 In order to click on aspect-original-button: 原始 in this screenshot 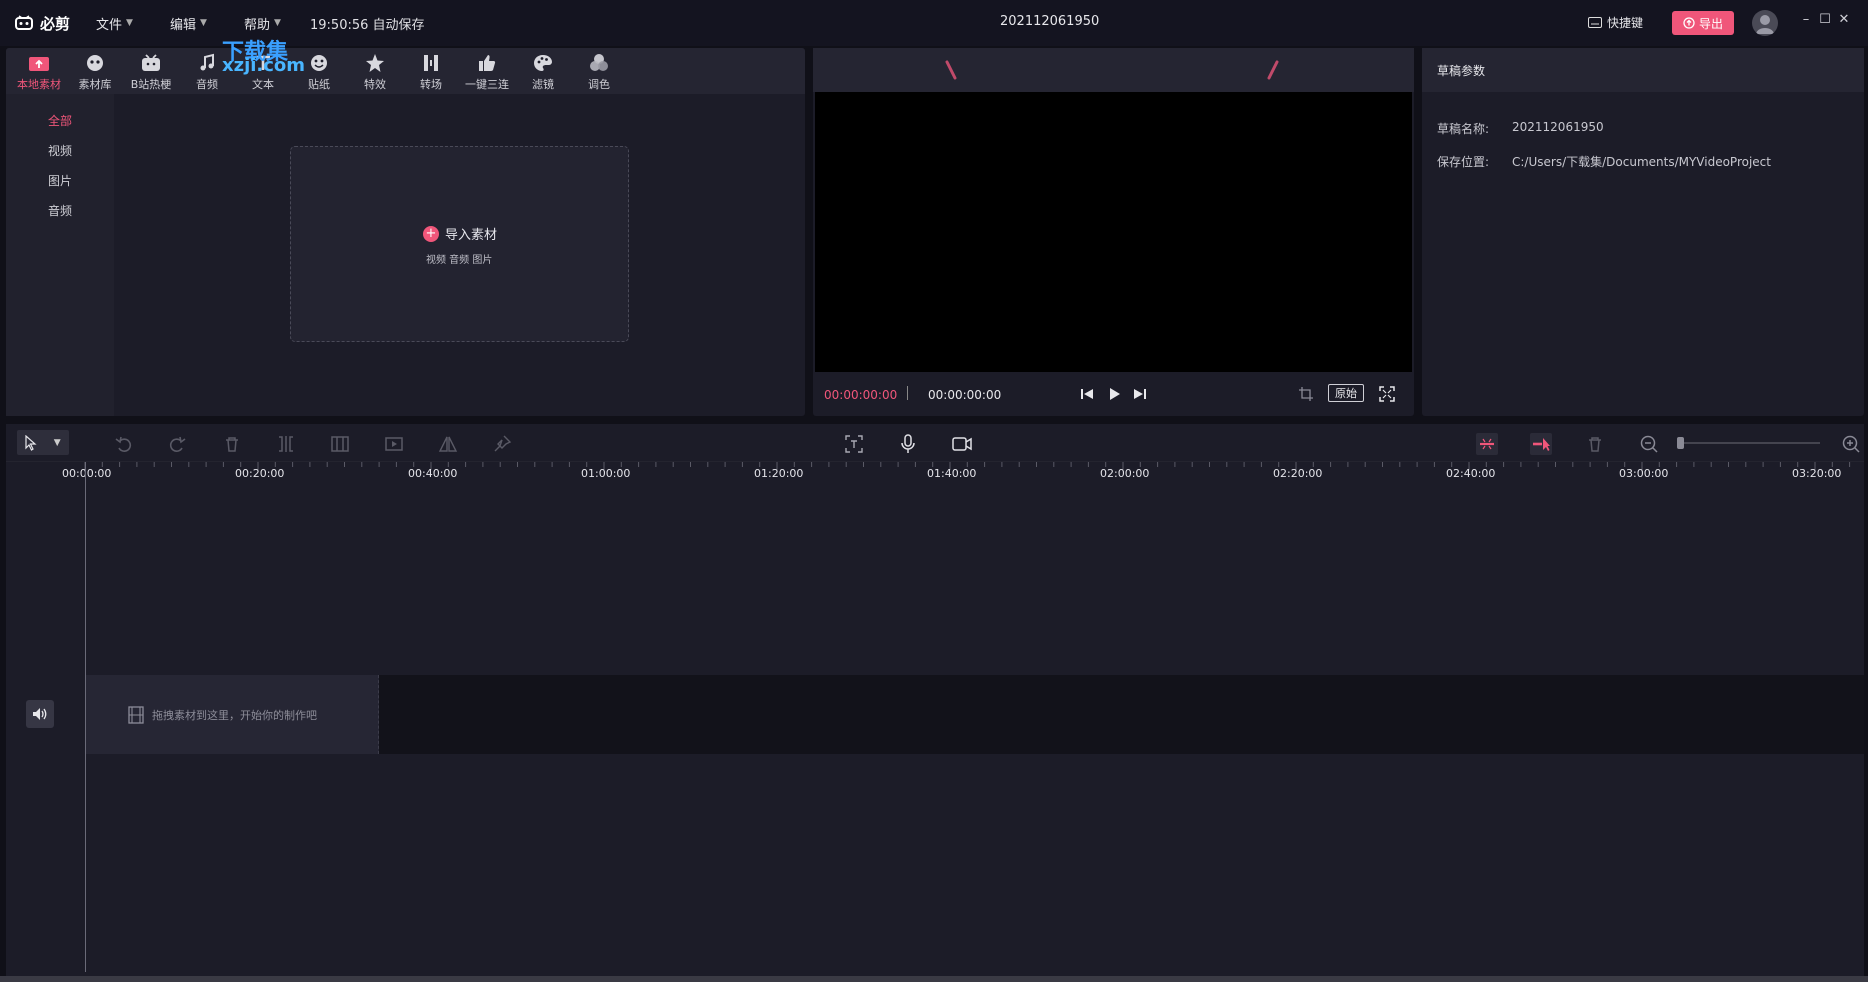, I will do `click(1346, 393)`.